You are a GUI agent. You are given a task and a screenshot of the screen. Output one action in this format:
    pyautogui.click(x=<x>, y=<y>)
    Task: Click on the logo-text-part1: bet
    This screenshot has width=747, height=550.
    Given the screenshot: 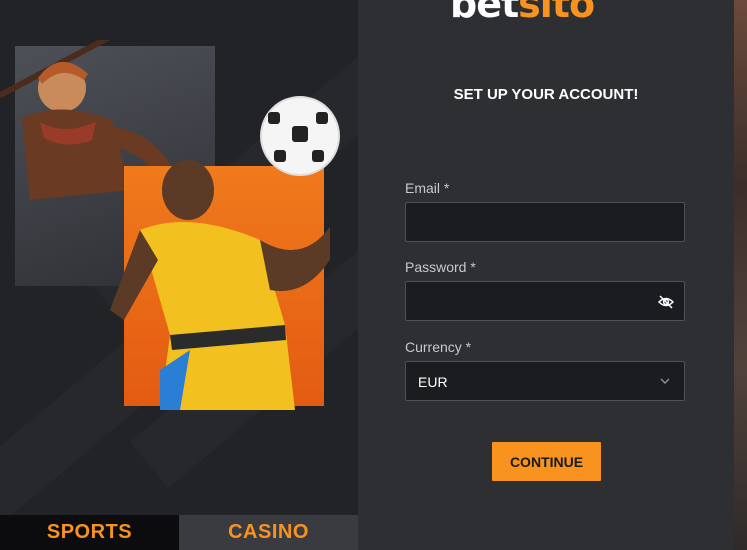 What is the action you would take?
    pyautogui.click(x=484, y=13)
    